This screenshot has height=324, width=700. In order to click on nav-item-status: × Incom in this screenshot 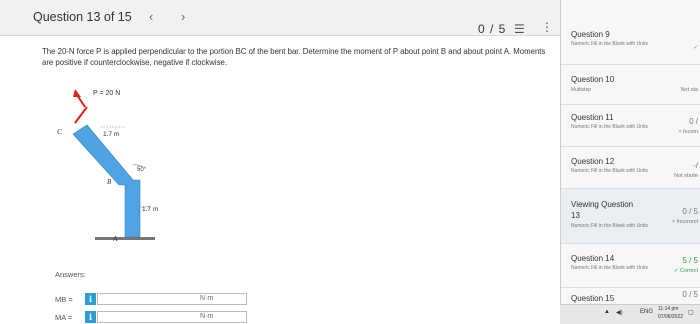, I will do `click(688, 132)`.